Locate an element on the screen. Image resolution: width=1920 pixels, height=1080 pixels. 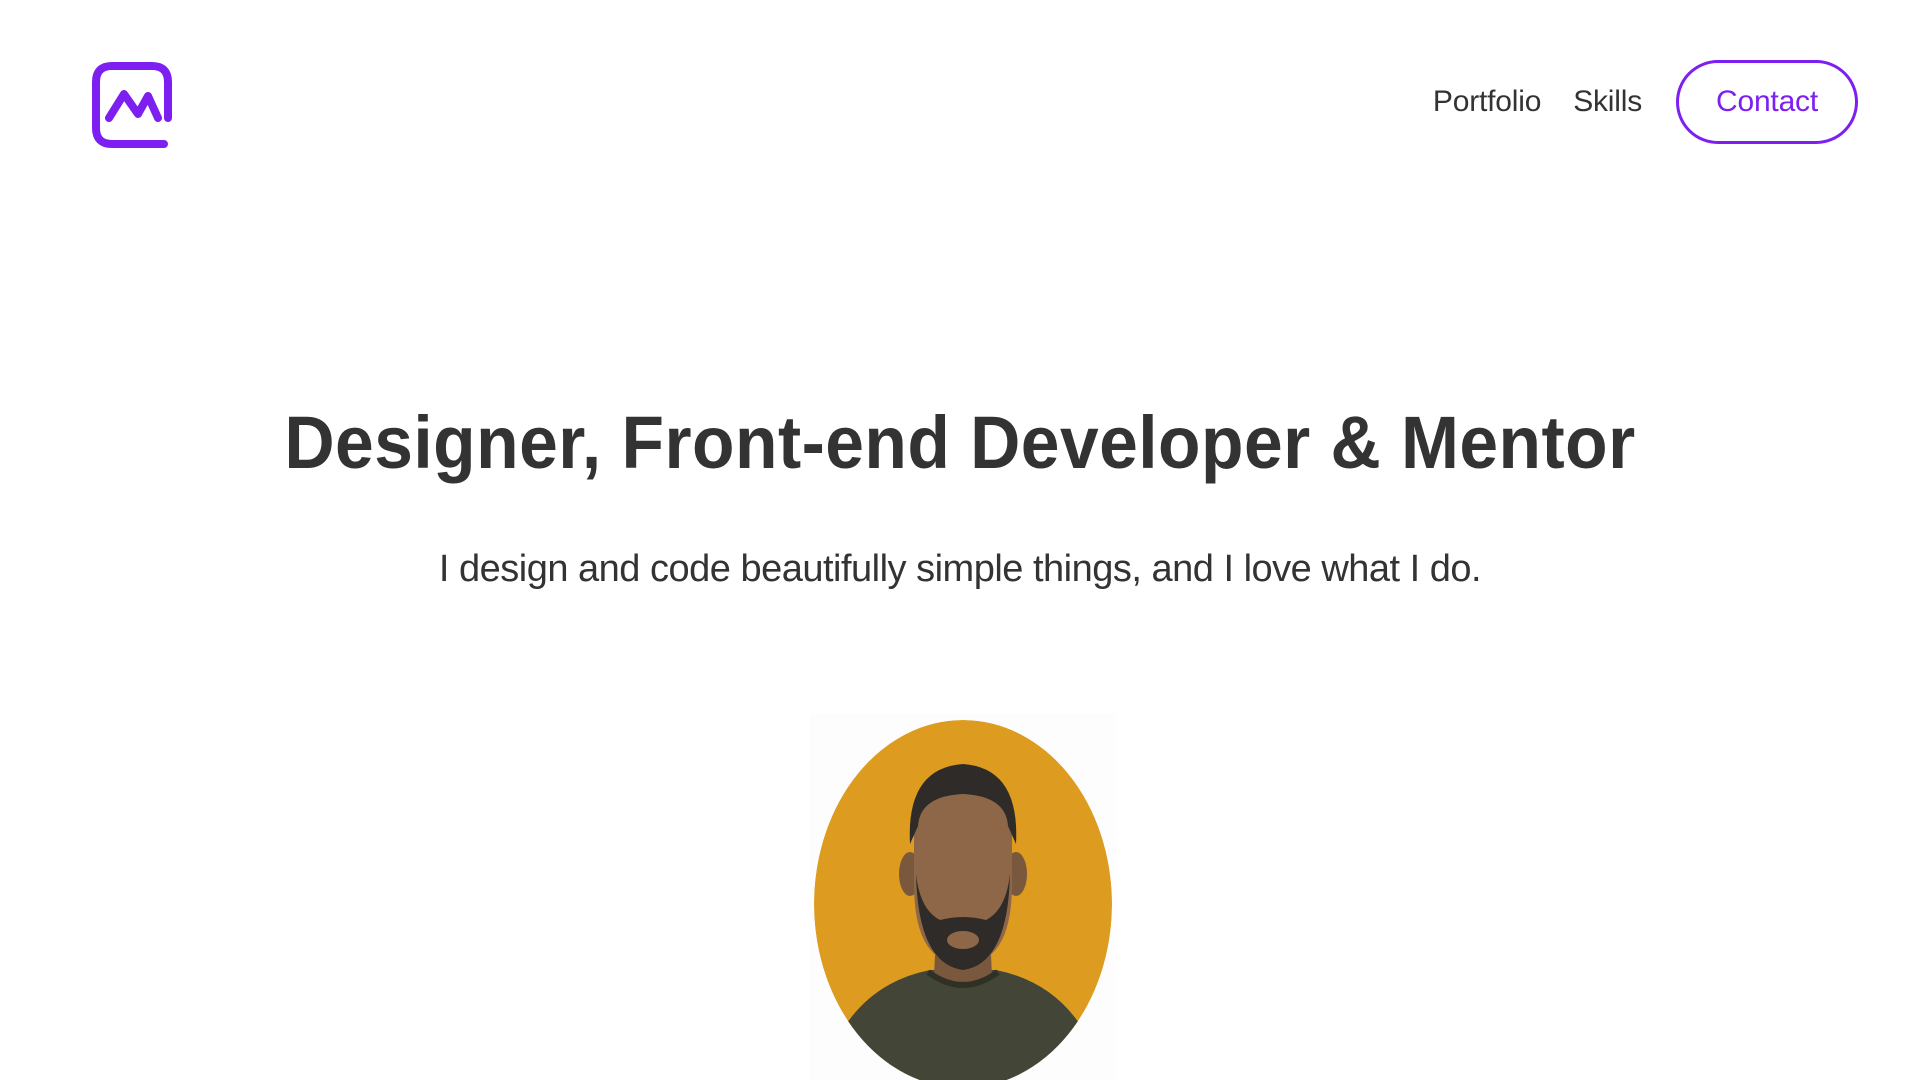
nav-link-skills: Skills is located at coordinates (1607, 102).